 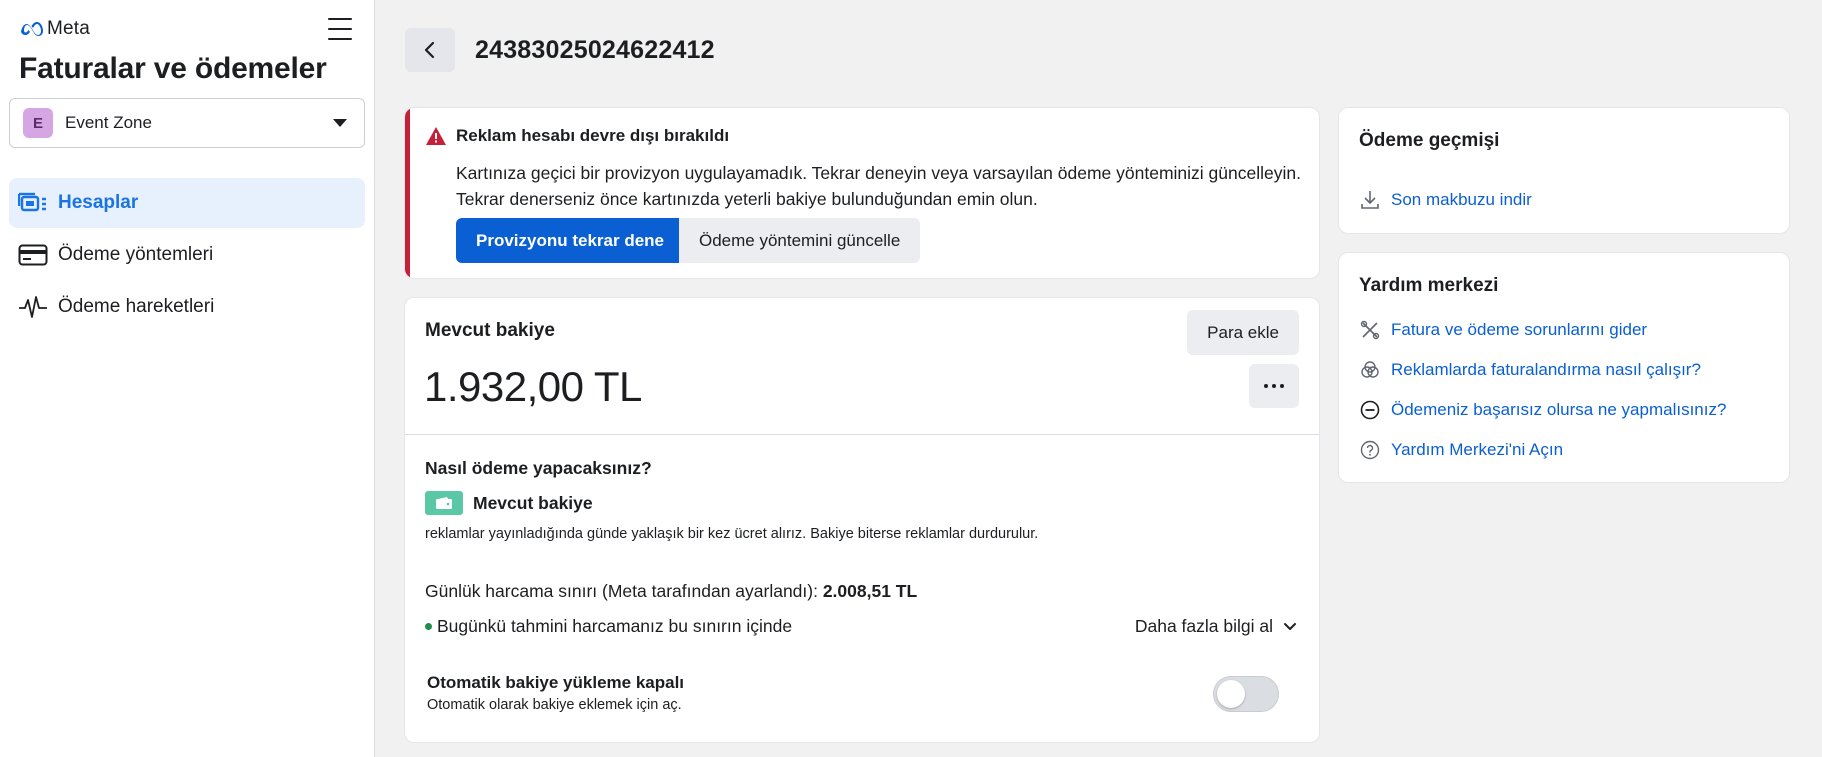 I want to click on payment-history-card: Ödeme geçmişi Son makbuzu indir, so click(x=1564, y=170).